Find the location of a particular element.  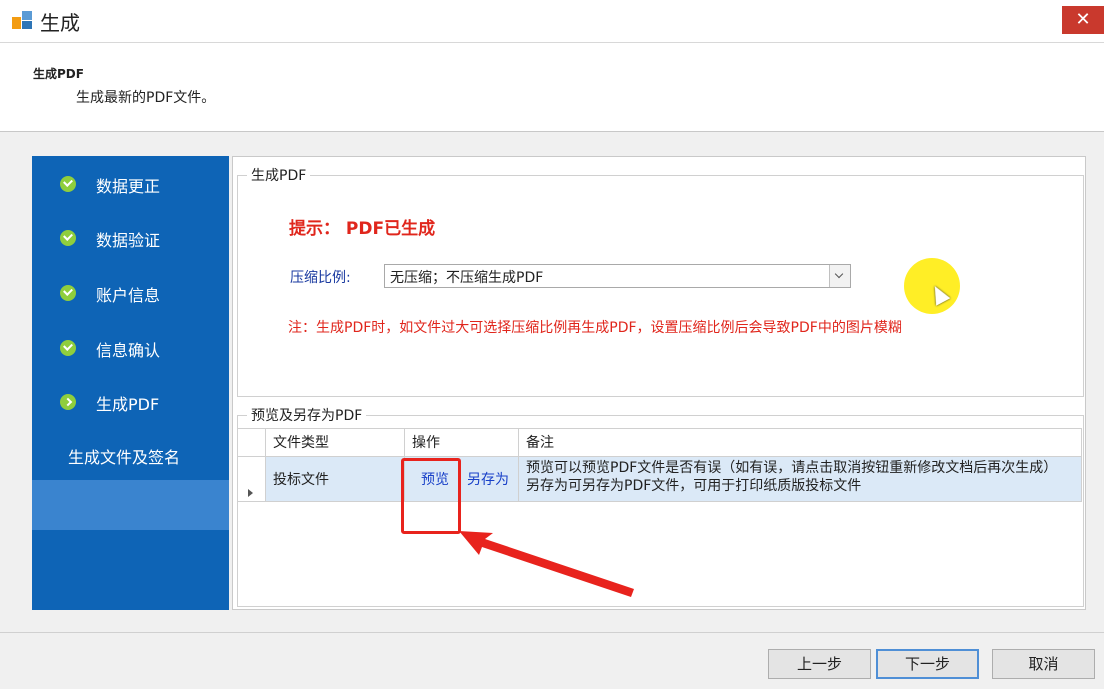

sidebar-item-label: 数据更正 is located at coordinates (128, 186).